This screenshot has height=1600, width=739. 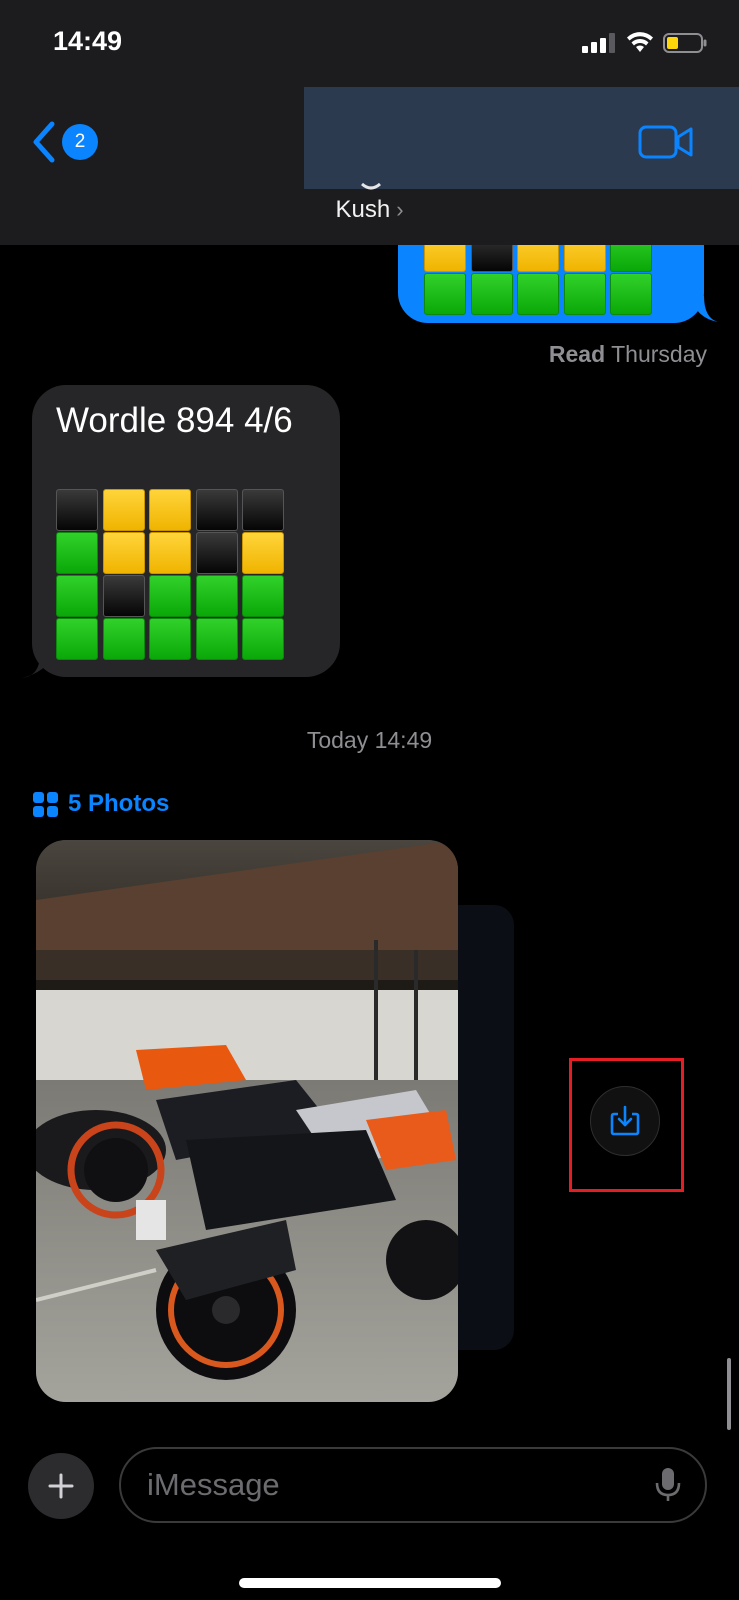 I want to click on video-camera-icon, so click(x=666, y=142).